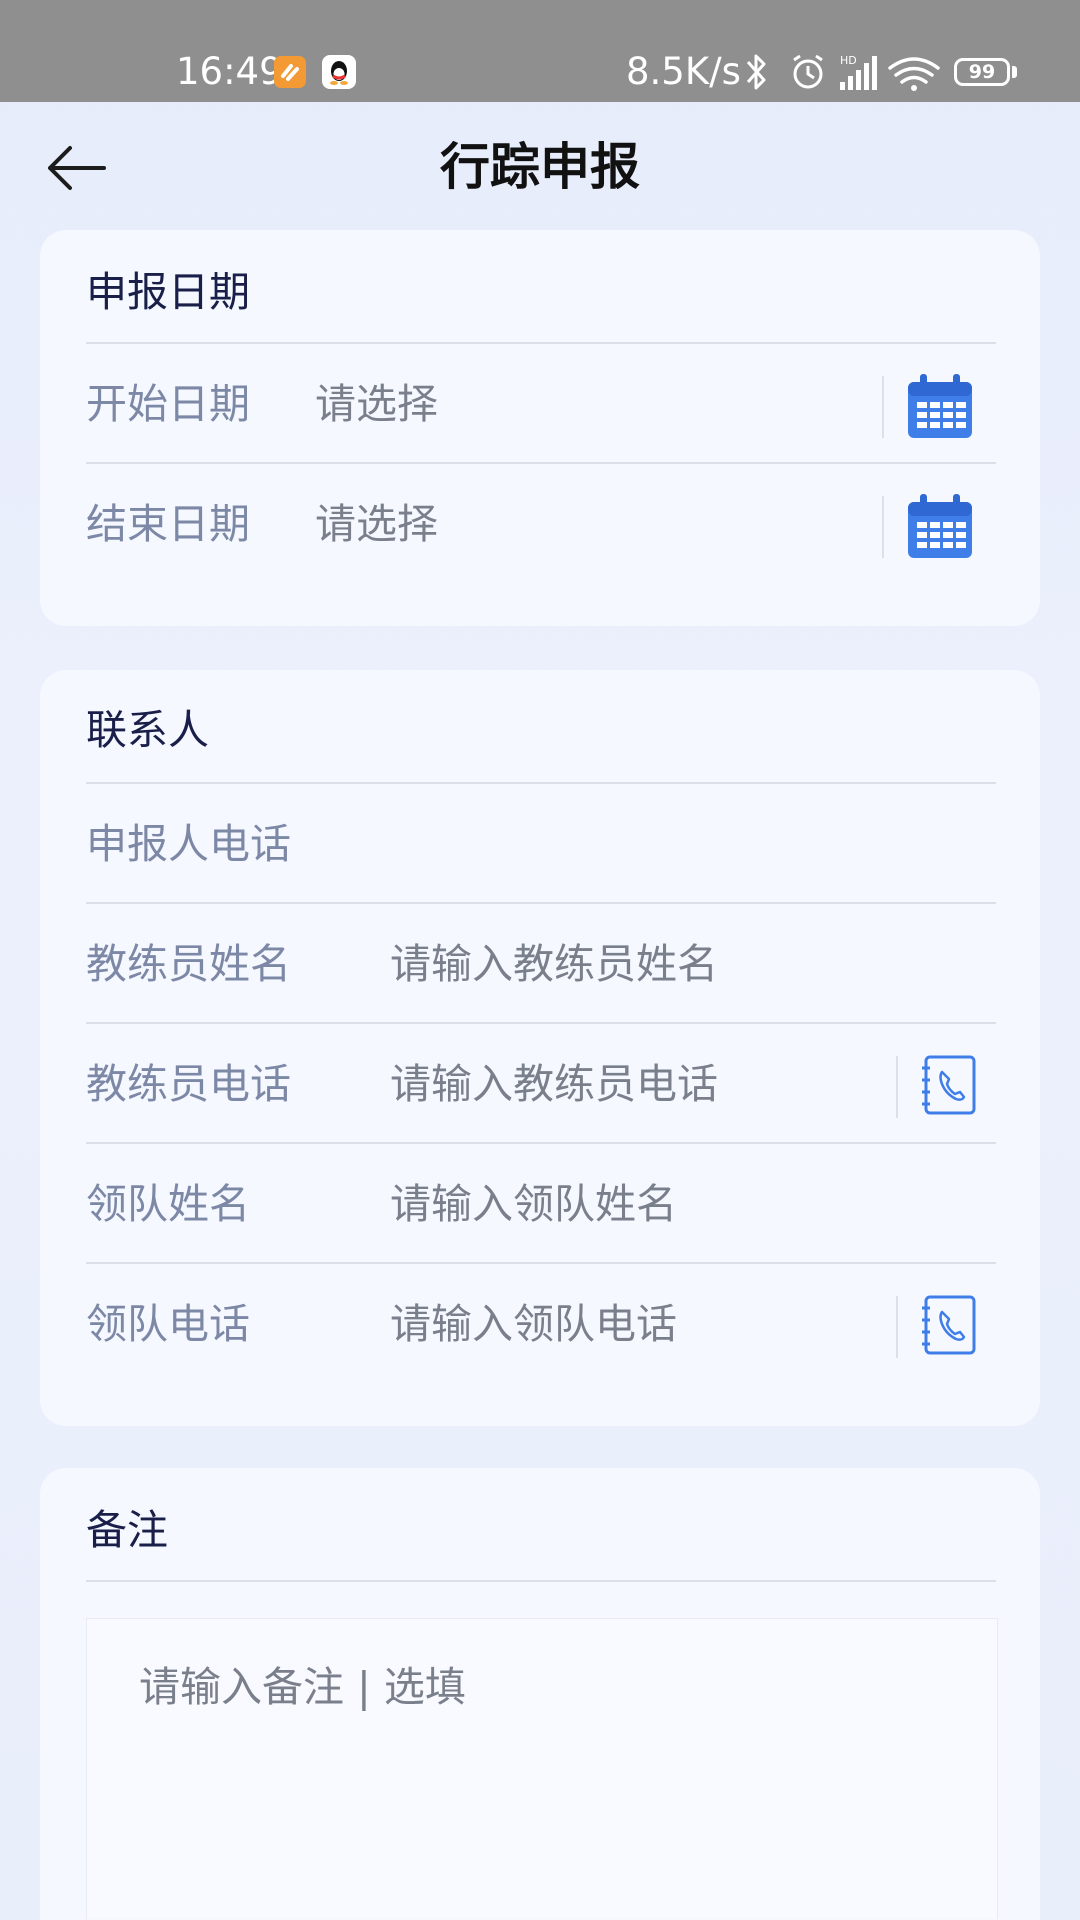 The height and width of the screenshot is (1920, 1080). I want to click on coach-contacts-button, so click(949, 1085).